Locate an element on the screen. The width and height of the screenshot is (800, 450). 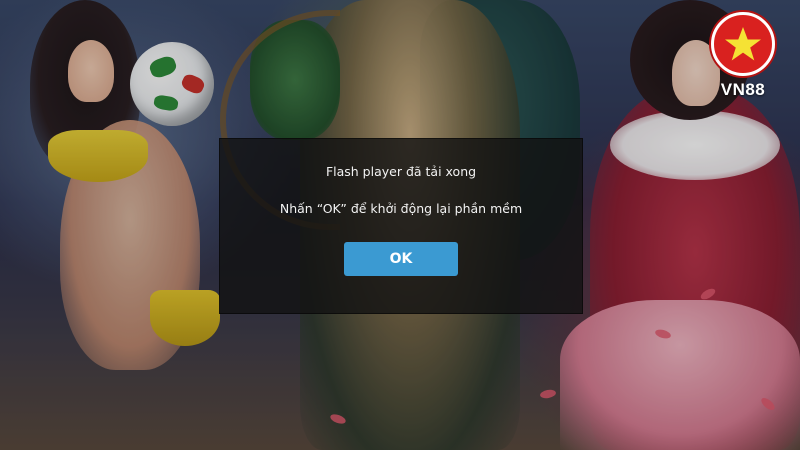
dialog-message: Nhấn “OK” để khởi động lại phần mềm is located at coordinates (401, 208).